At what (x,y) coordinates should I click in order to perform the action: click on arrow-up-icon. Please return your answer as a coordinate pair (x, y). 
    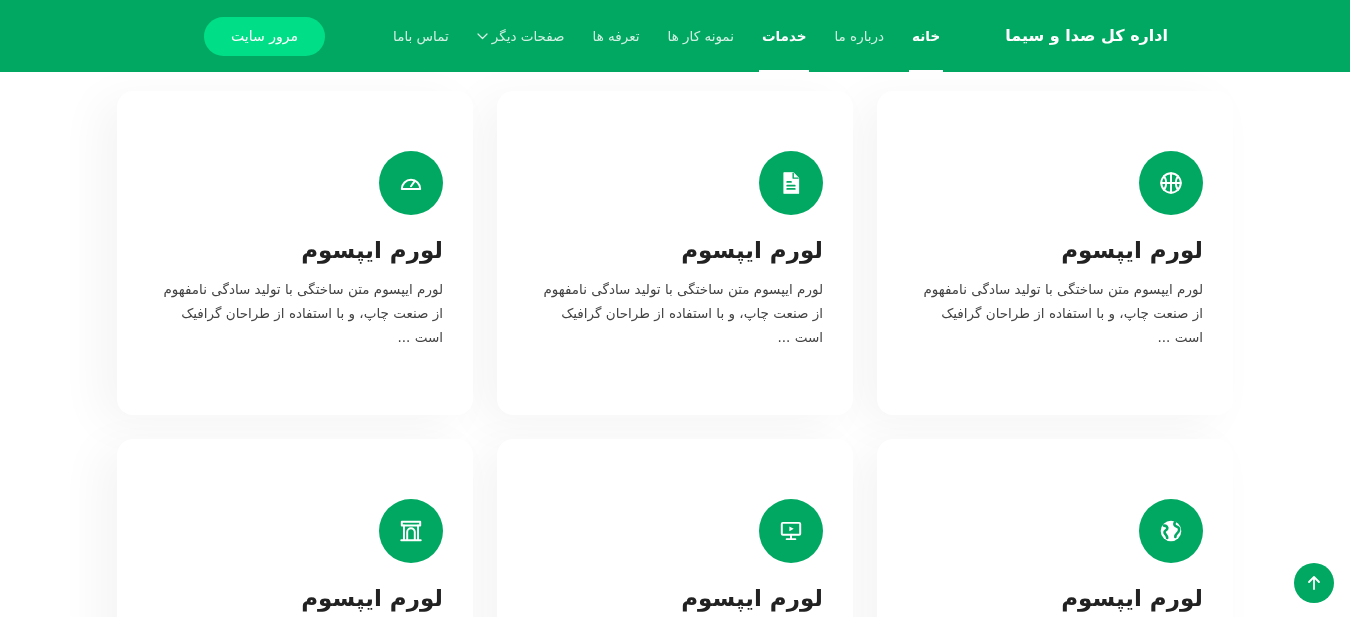
    Looking at the image, I should click on (1314, 583).